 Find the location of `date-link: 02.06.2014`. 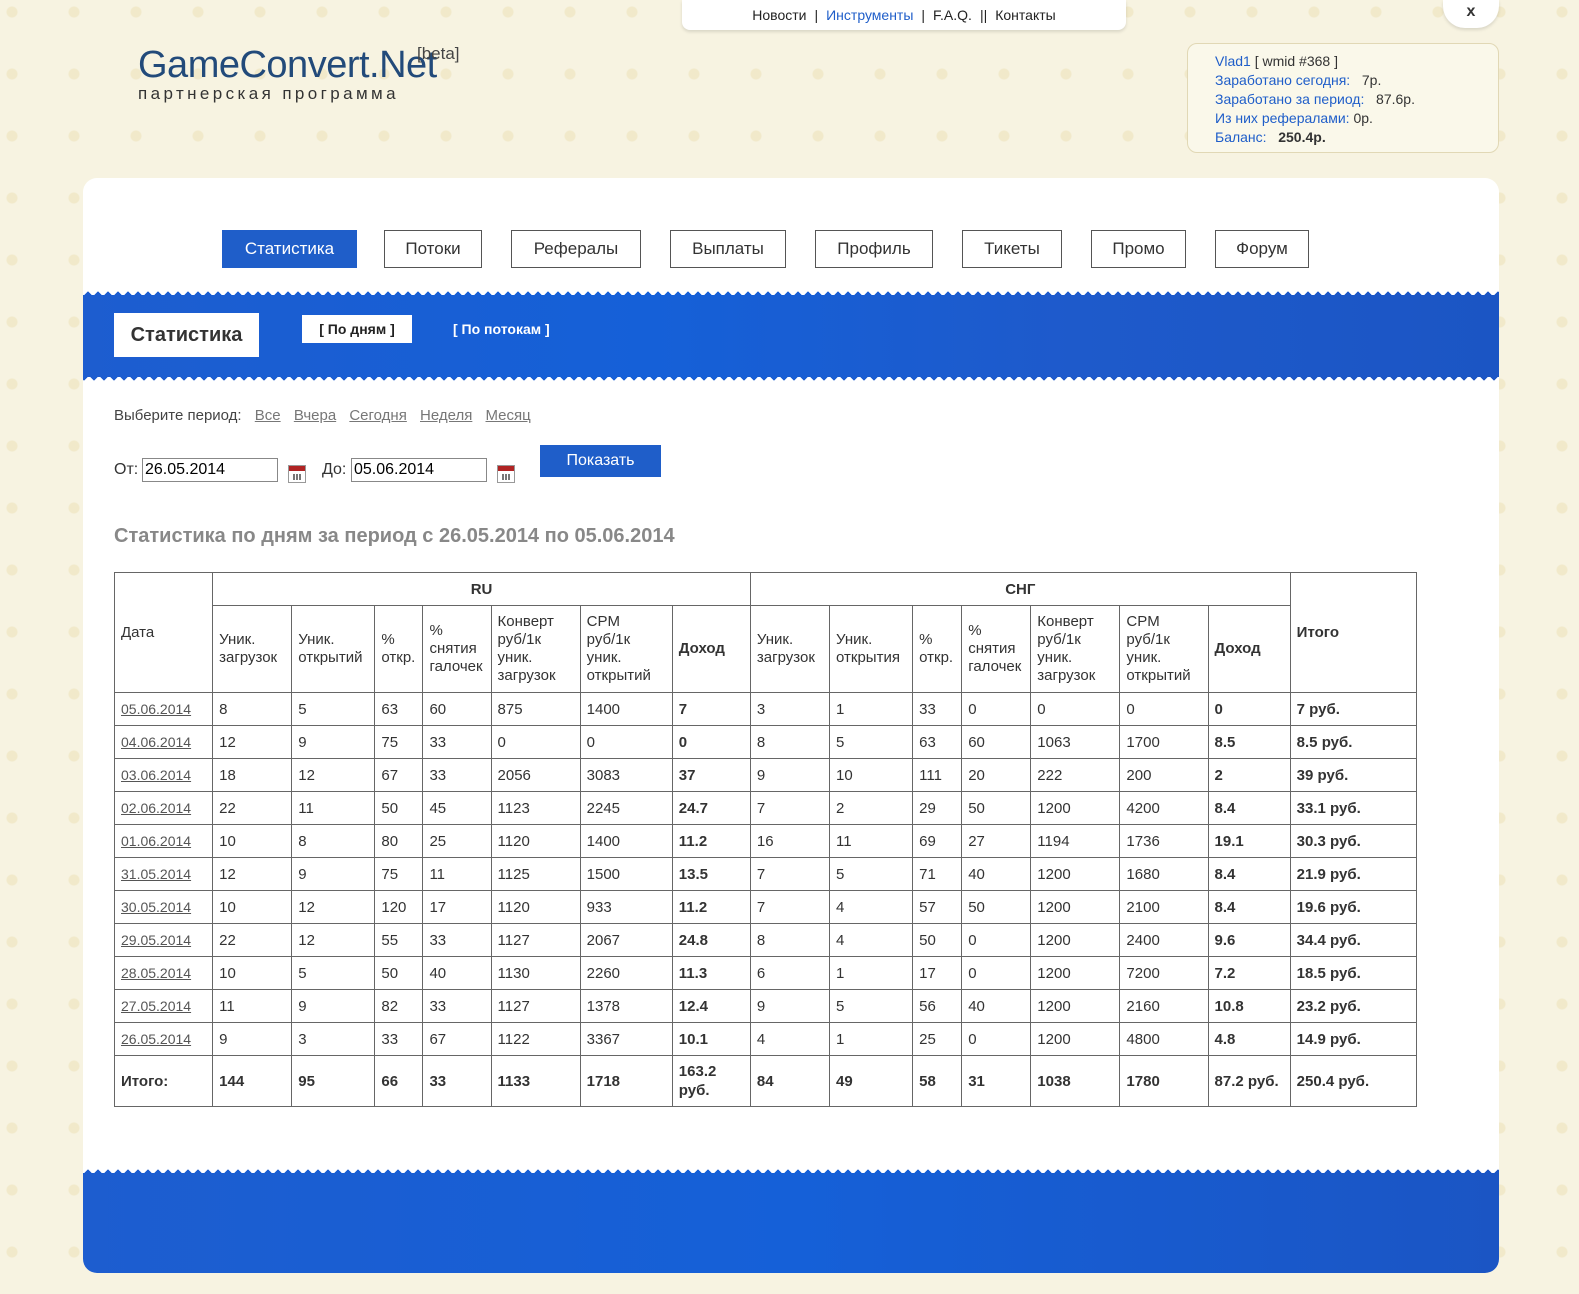

date-link: 02.06.2014 is located at coordinates (156, 808).